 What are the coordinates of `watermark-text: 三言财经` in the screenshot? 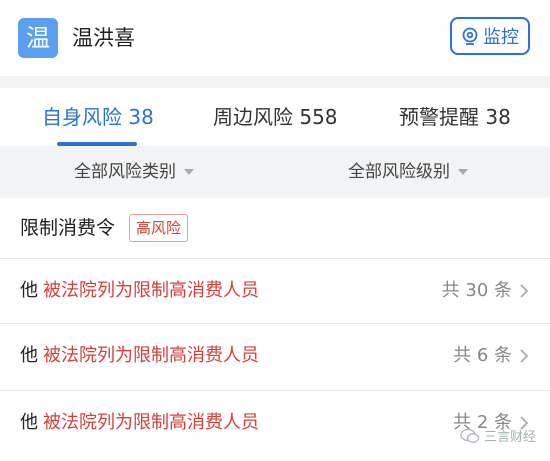 It's located at (509, 437).